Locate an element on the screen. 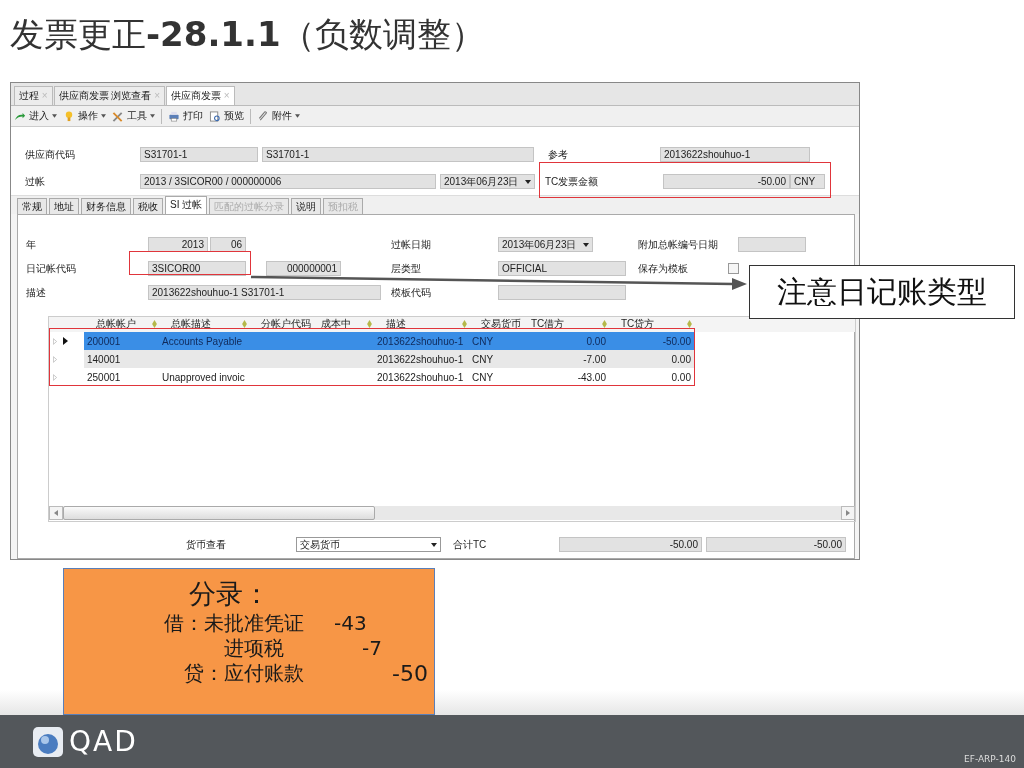  posting-field: 2013 / 3SICOR00 / 000000006 is located at coordinates (288, 181).